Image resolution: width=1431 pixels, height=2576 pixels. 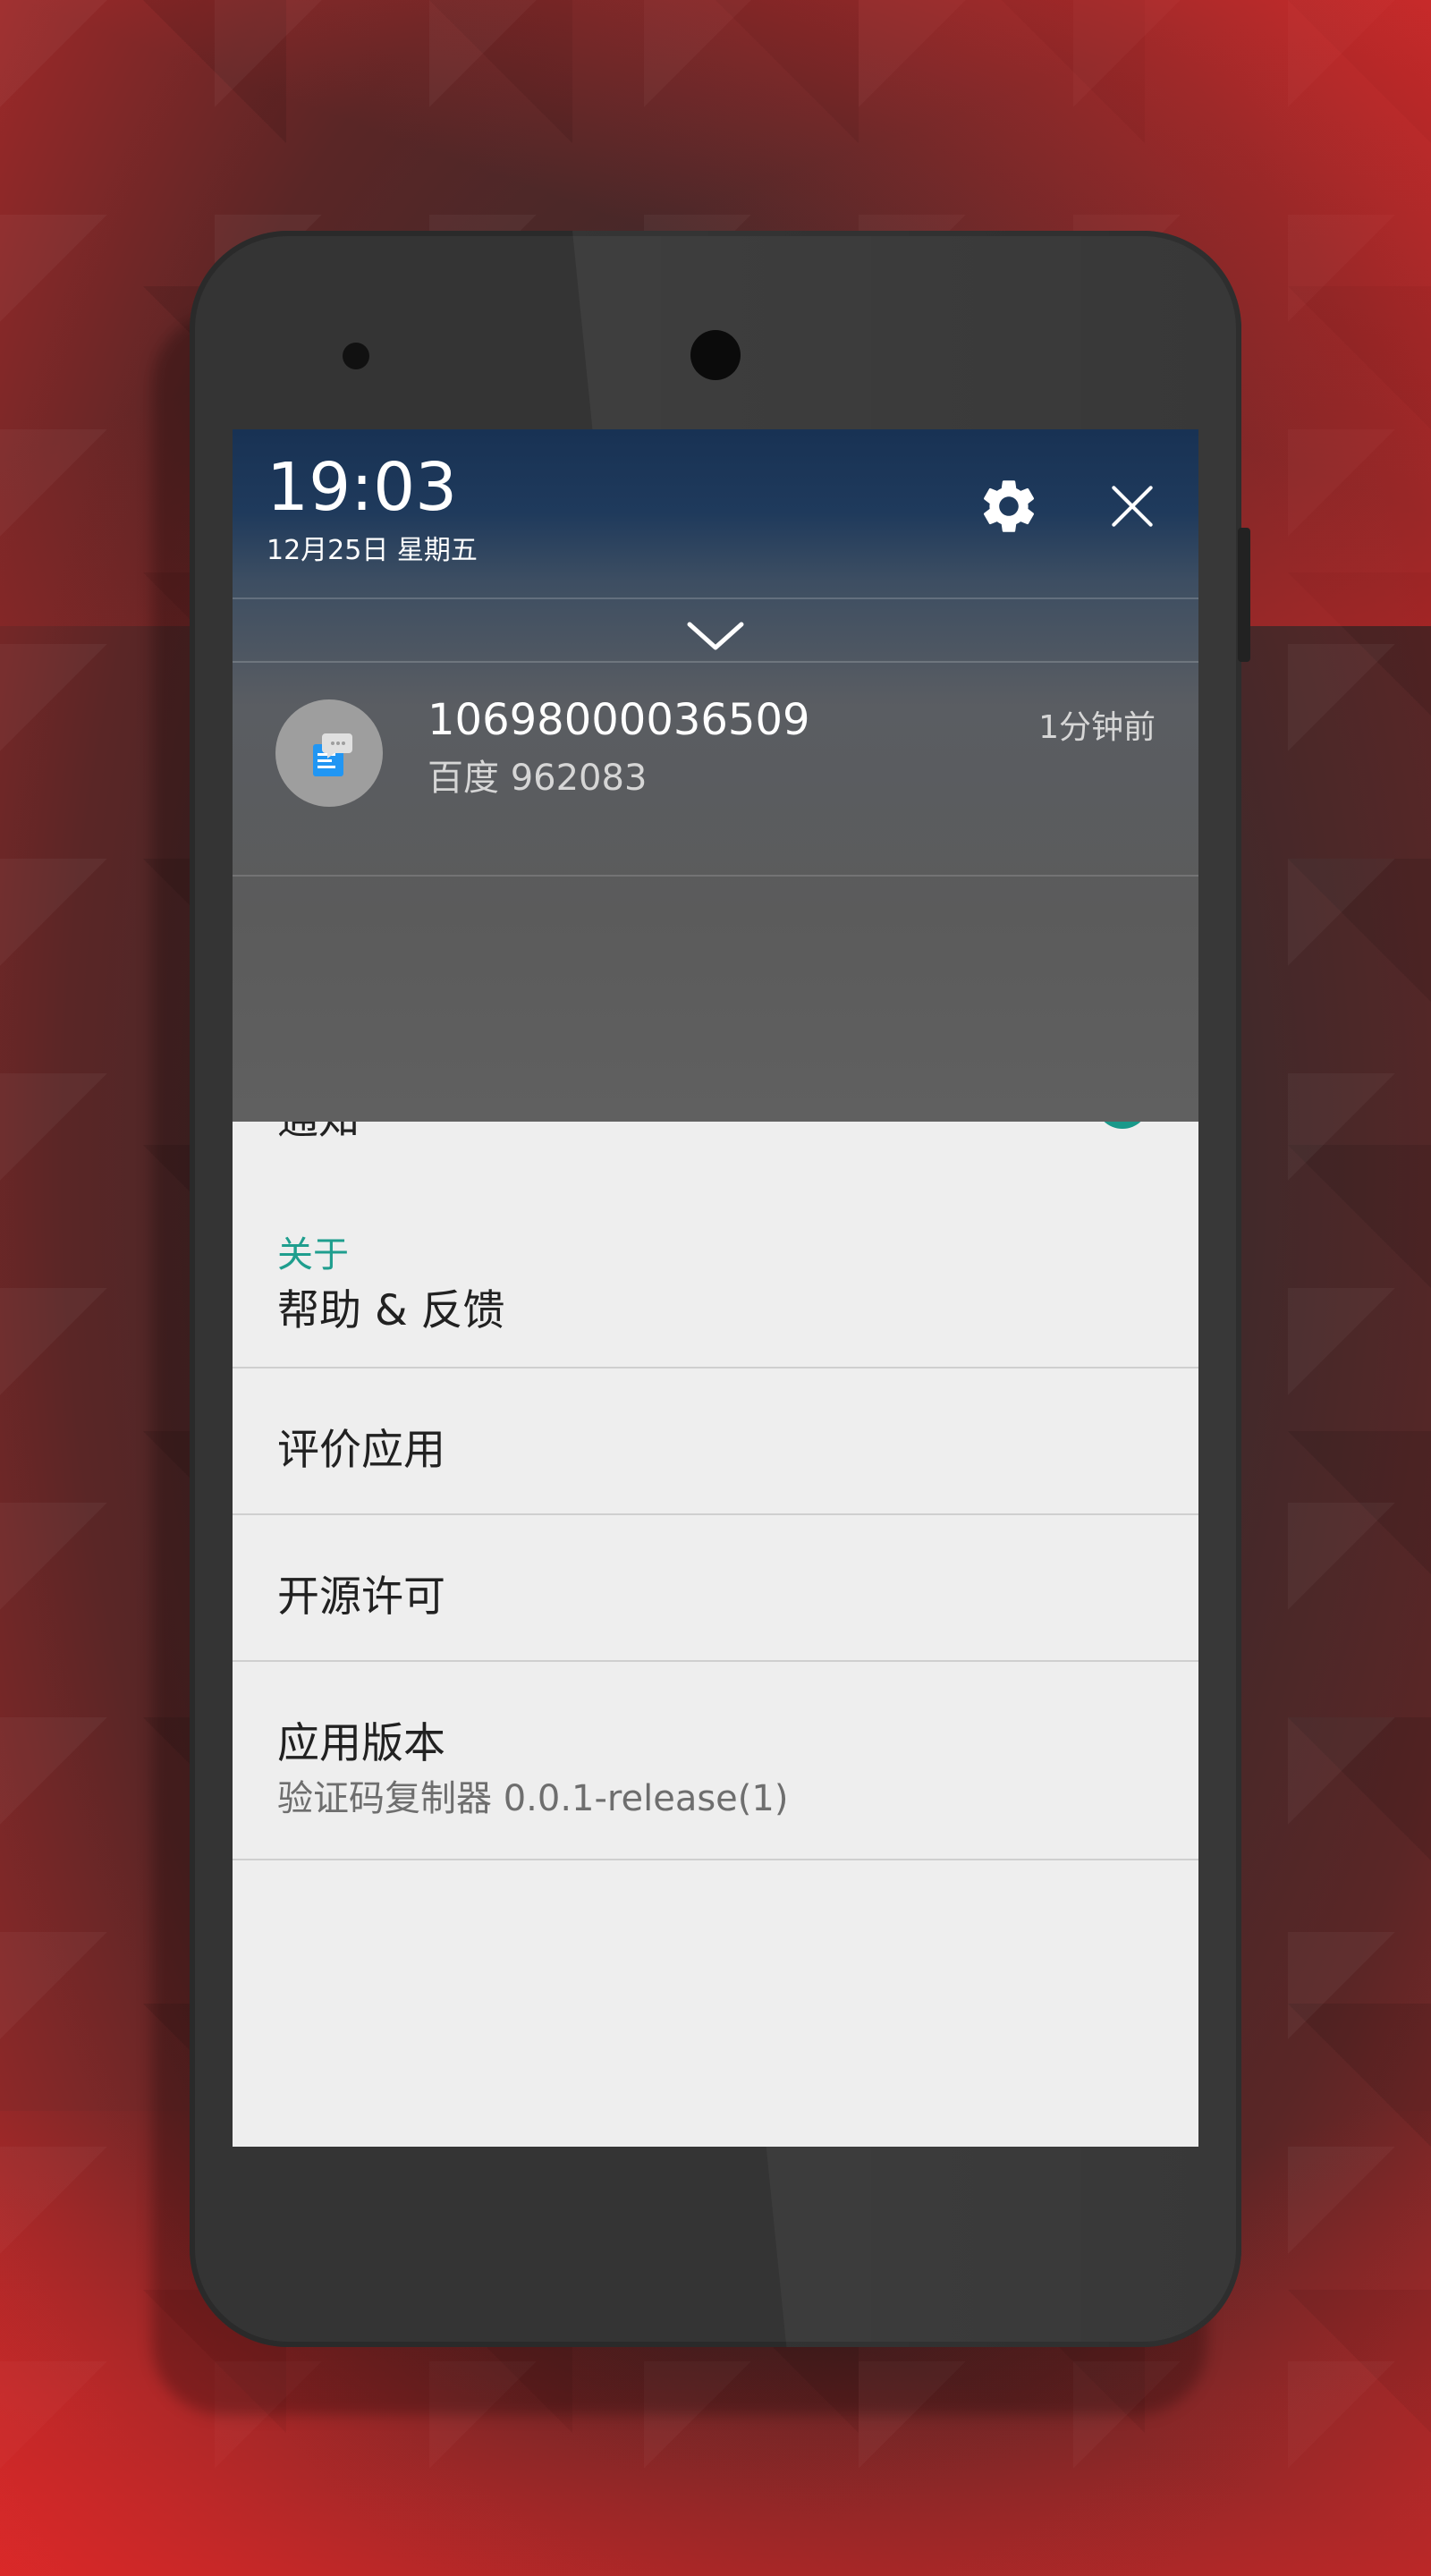 I want to click on notification-time: 1分钟前, so click(x=1097, y=727).